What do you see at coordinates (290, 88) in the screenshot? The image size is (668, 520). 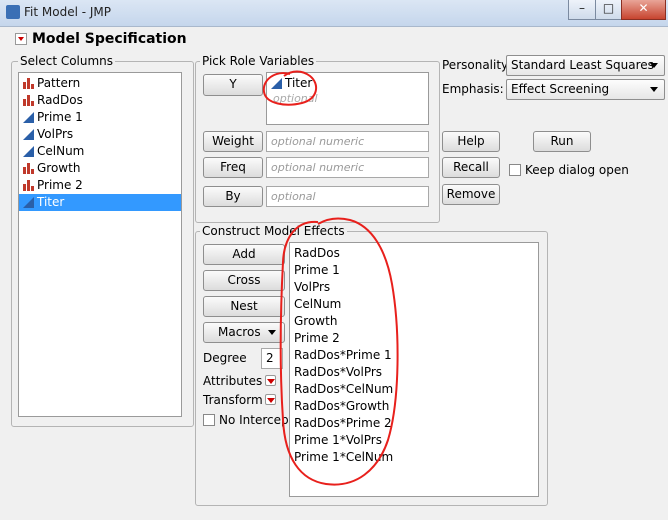 I see `titer-annotation-circle` at bounding box center [290, 88].